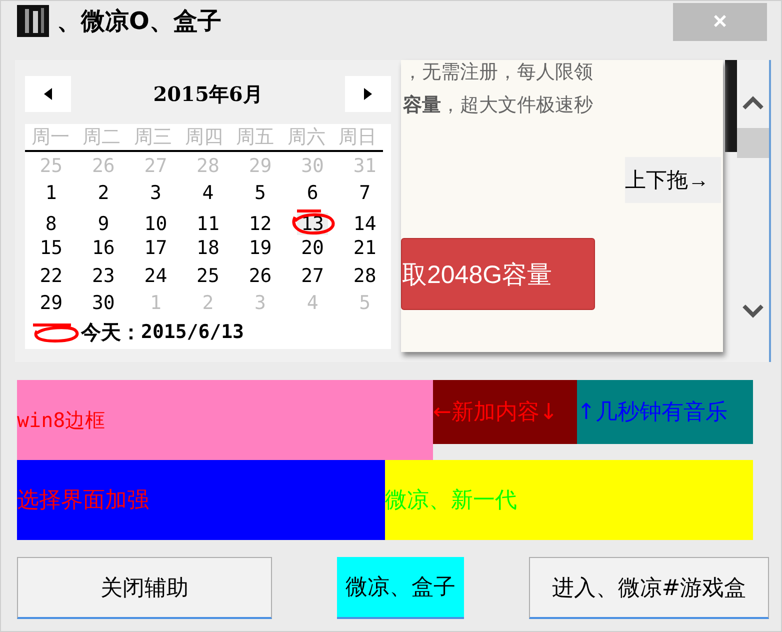 This screenshot has width=782, height=632. I want to click on panel-label: ←新加内容↓, so click(495, 413).